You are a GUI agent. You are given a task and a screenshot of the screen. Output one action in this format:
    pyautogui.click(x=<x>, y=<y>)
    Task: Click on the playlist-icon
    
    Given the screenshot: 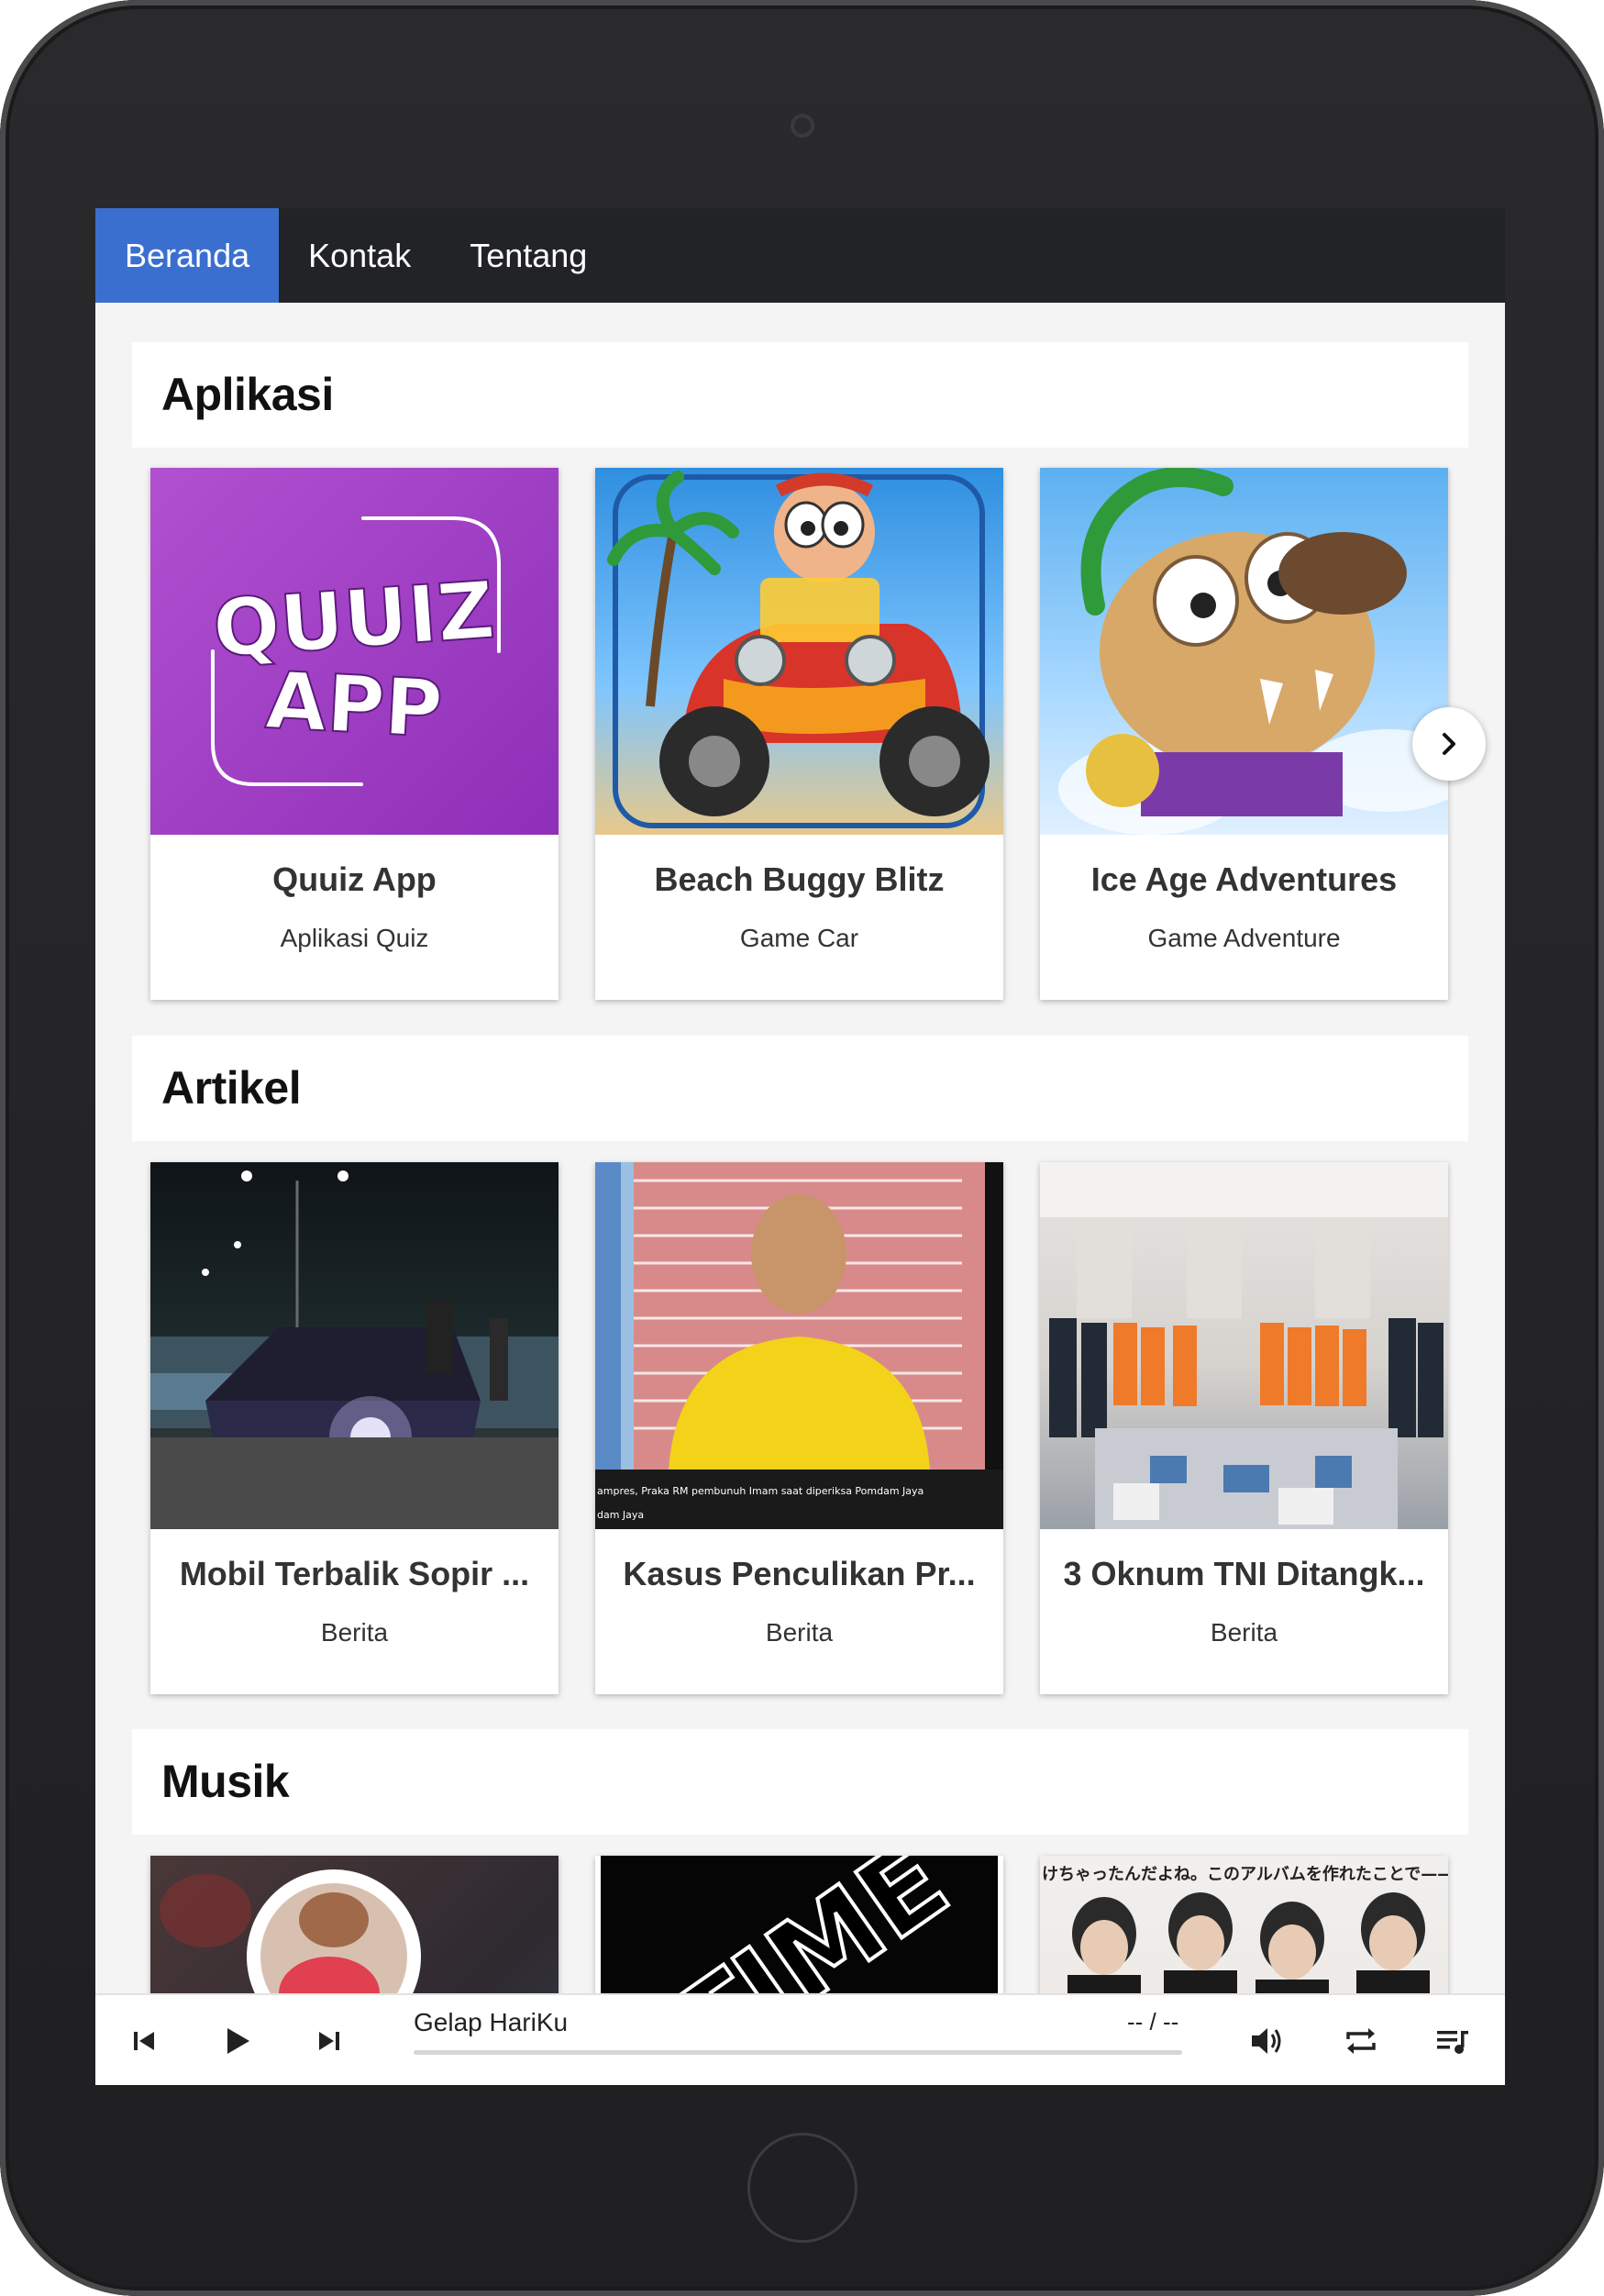 What is the action you would take?
    pyautogui.click(x=1452, y=2043)
    